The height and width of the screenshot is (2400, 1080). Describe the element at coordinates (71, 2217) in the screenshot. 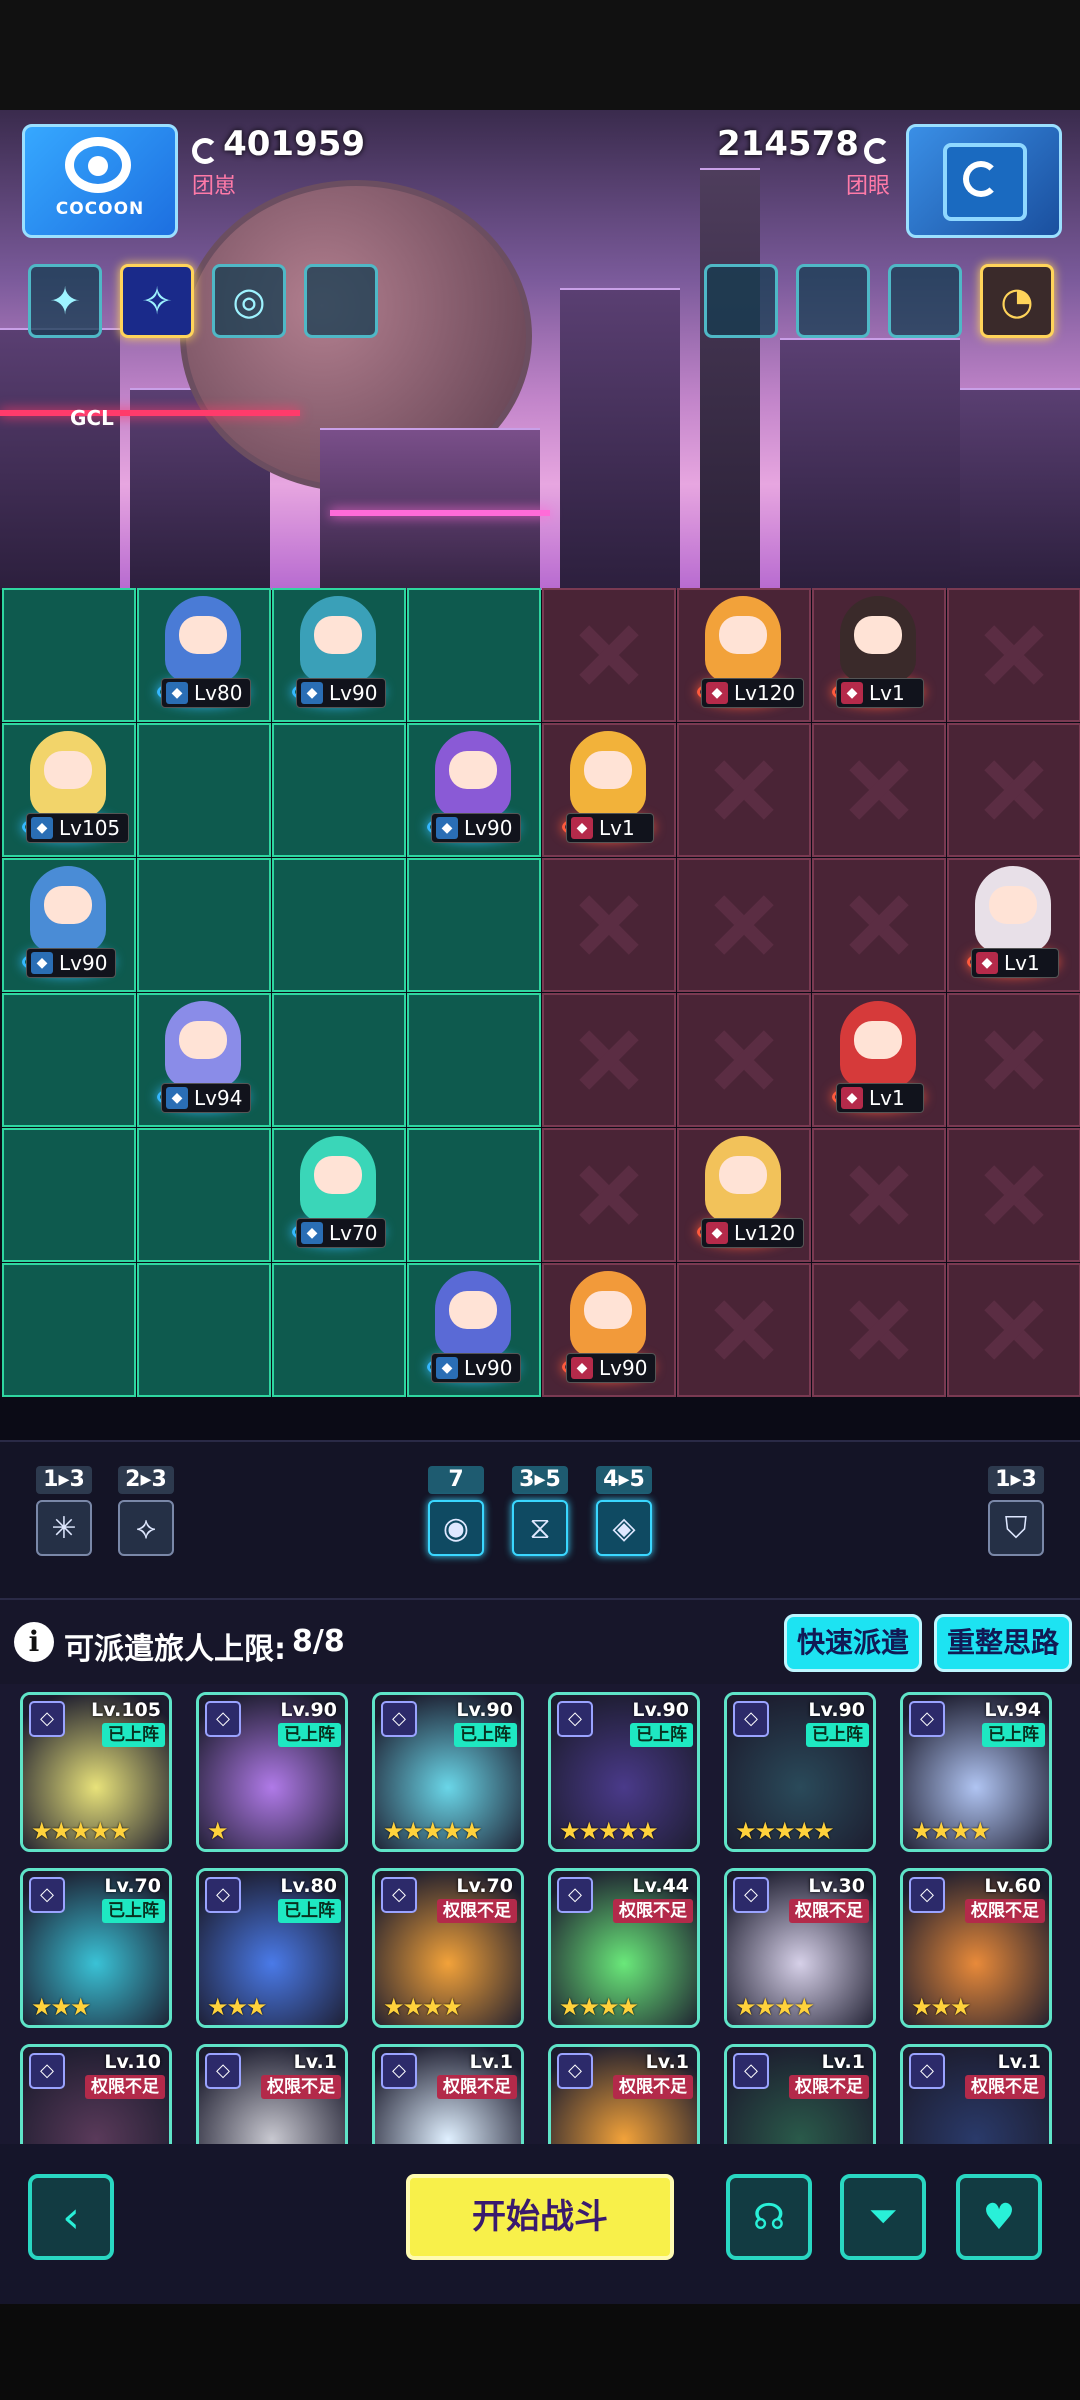

I see `back-button: ‹` at that location.